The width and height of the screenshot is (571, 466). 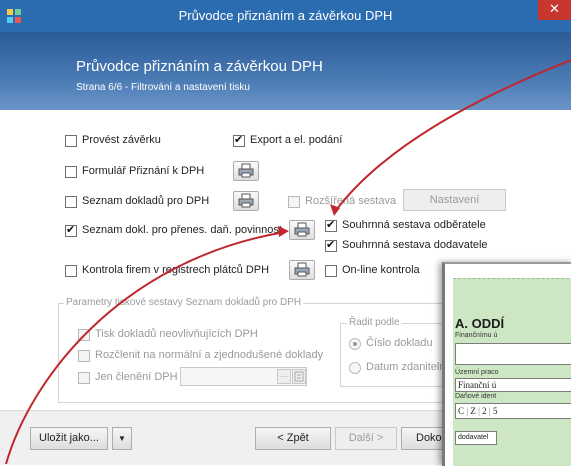 I want to click on arrow-head, so click(x=283, y=231).